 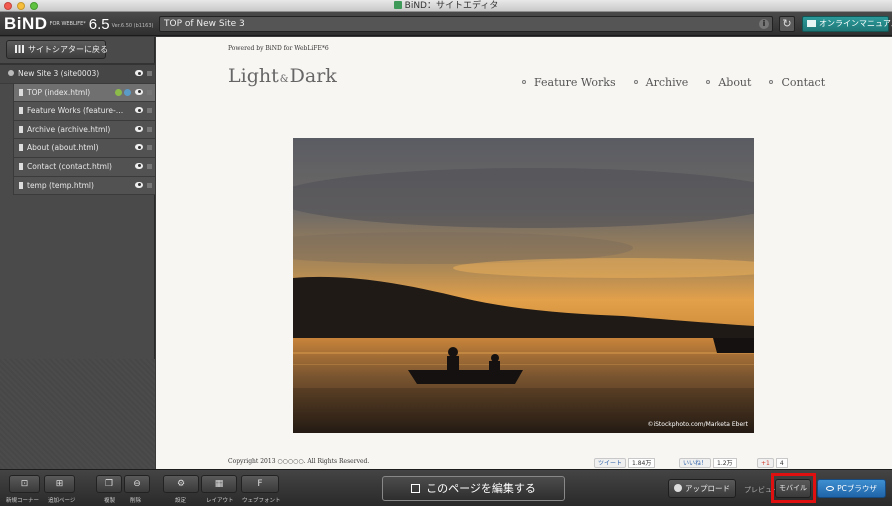 I want to click on delete-icon: ⊖, so click(x=137, y=484).